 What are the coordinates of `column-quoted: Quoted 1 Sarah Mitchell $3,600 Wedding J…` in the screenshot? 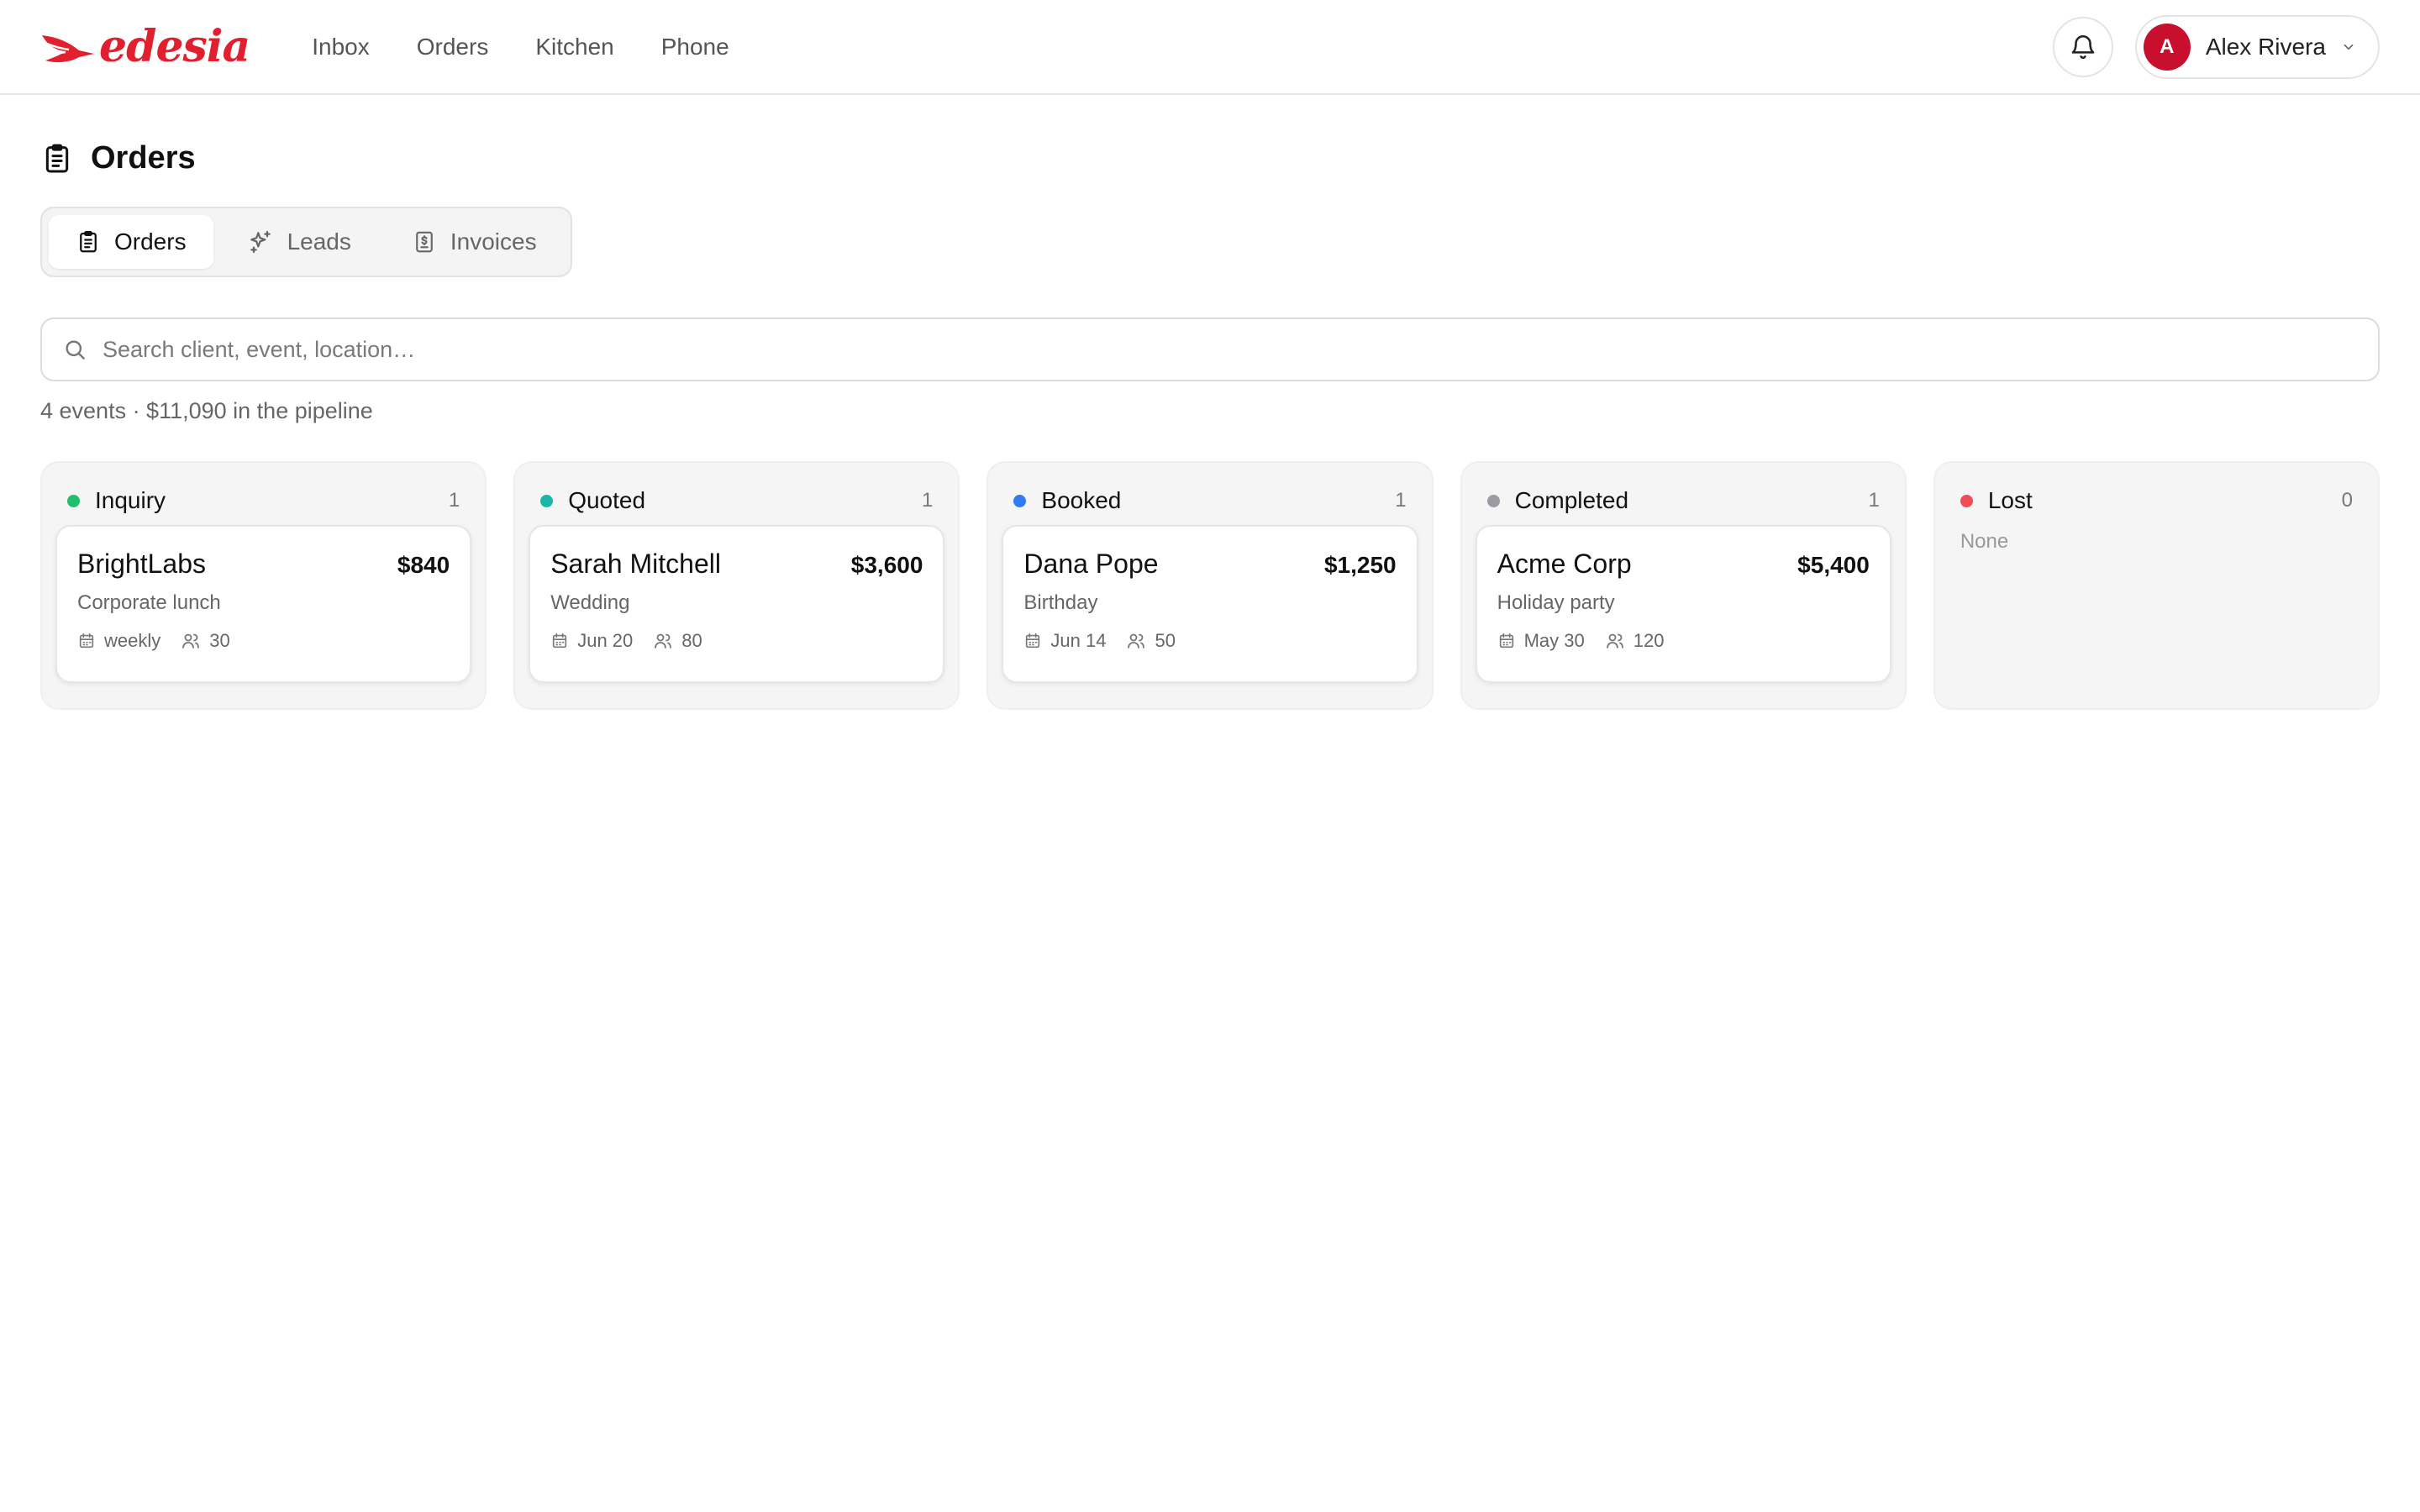 It's located at (736, 585).